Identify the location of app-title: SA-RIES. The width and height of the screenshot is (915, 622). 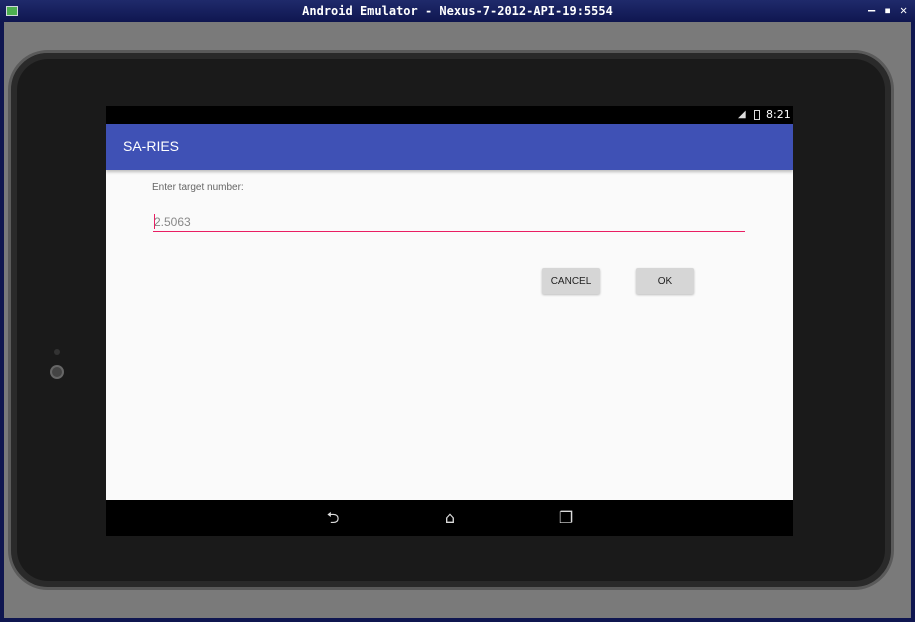
(151, 146).